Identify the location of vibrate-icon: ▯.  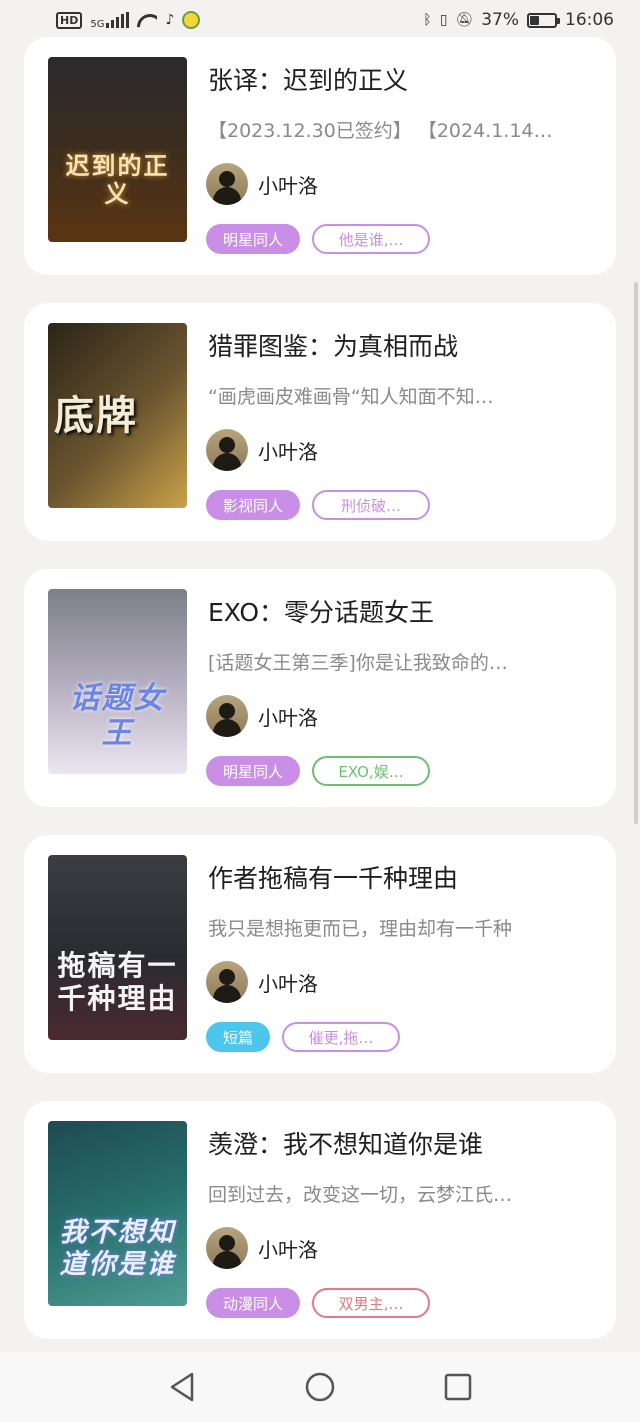
(443, 20).